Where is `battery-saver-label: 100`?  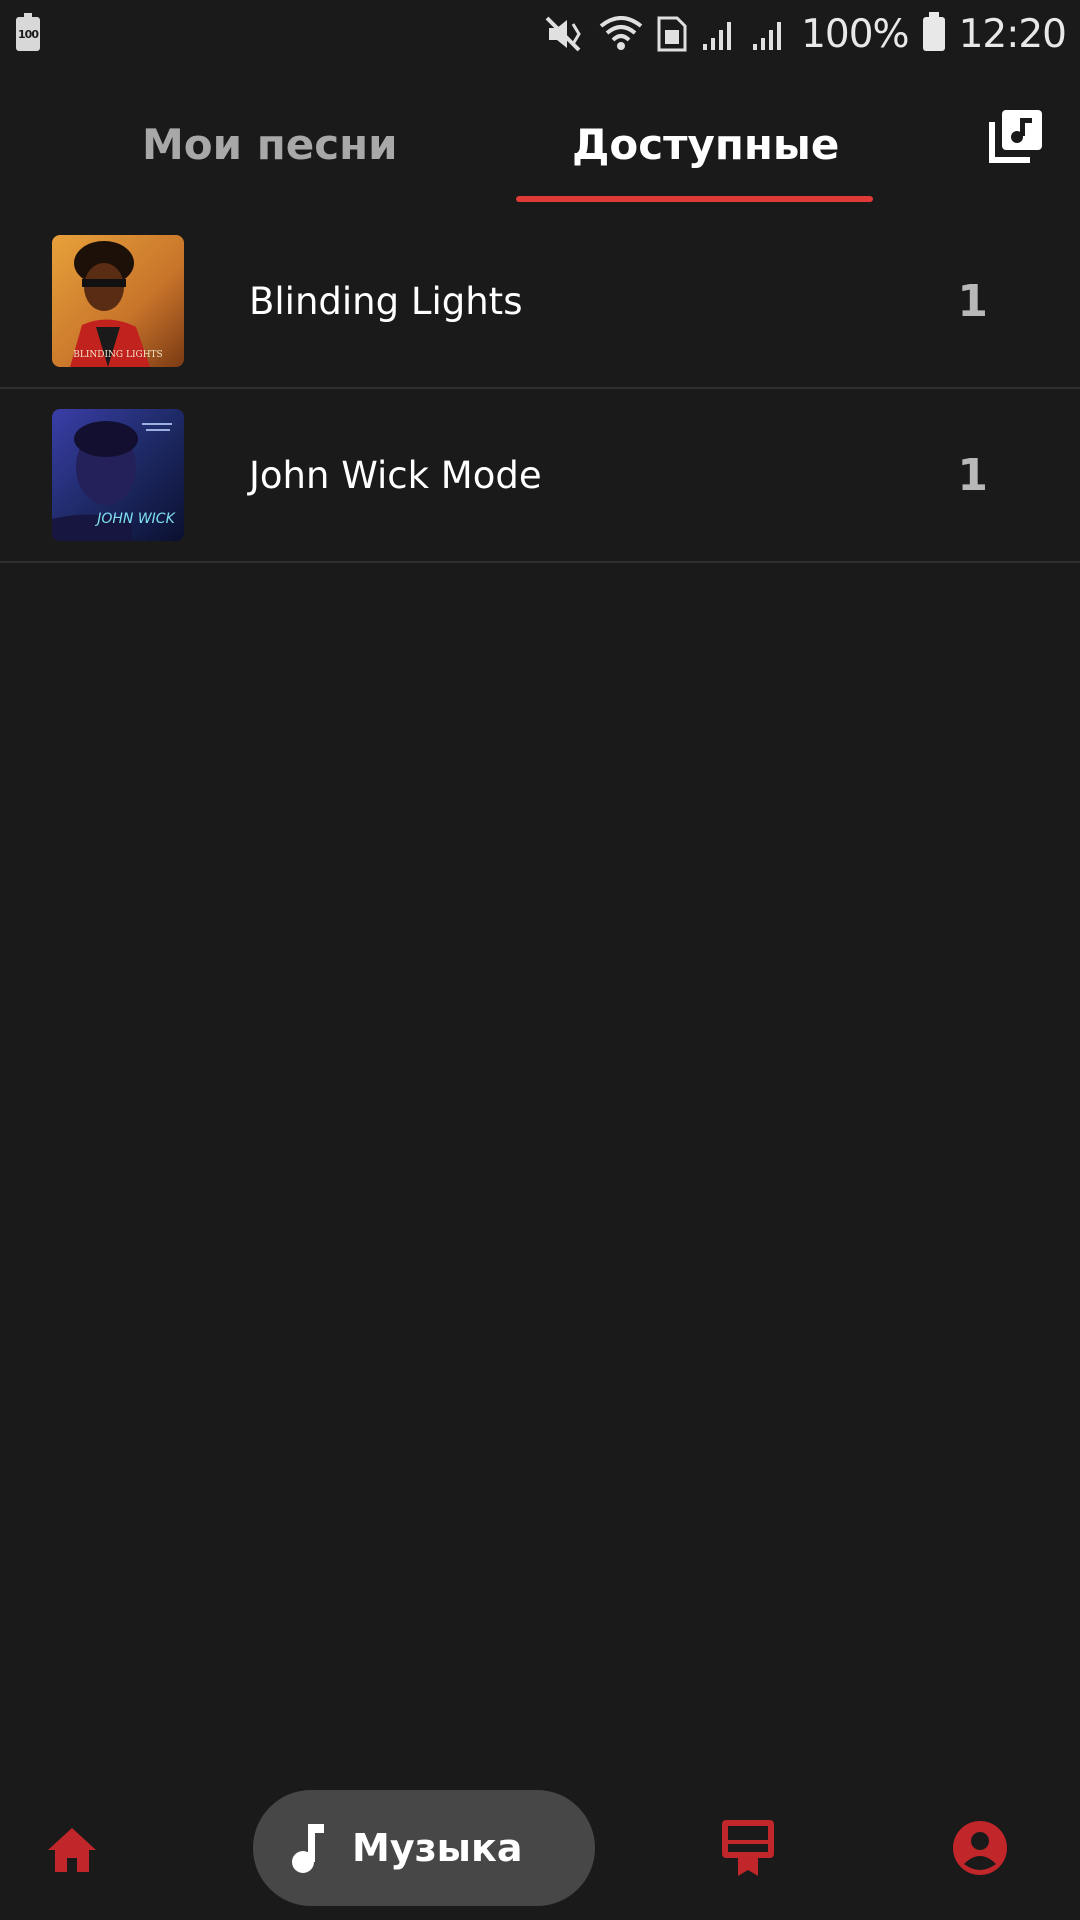
battery-saver-label: 100 is located at coordinates (28, 34).